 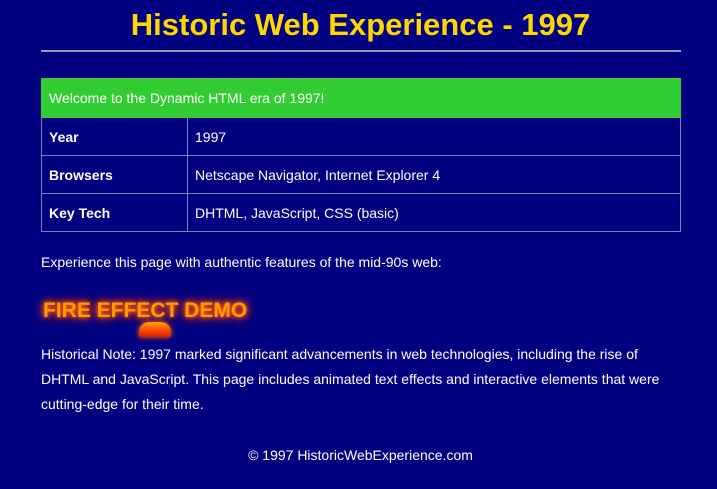 I want to click on table-row: Key Tech DHTML, JavaScript, CSS (basic), so click(x=361, y=212).